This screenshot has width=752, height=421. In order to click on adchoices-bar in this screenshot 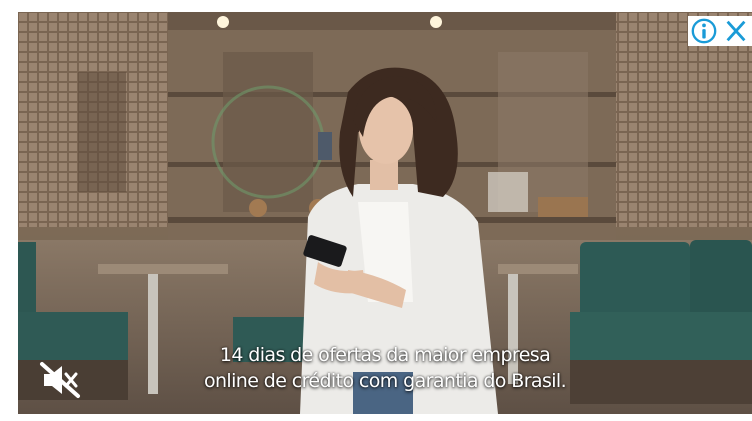, I will do `click(720, 31)`.